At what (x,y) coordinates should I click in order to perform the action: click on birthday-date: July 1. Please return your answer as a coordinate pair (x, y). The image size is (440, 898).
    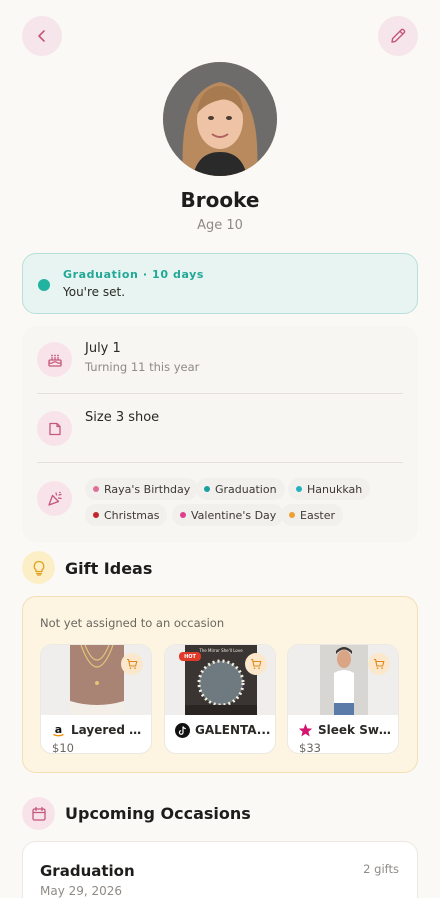
    Looking at the image, I should click on (103, 348).